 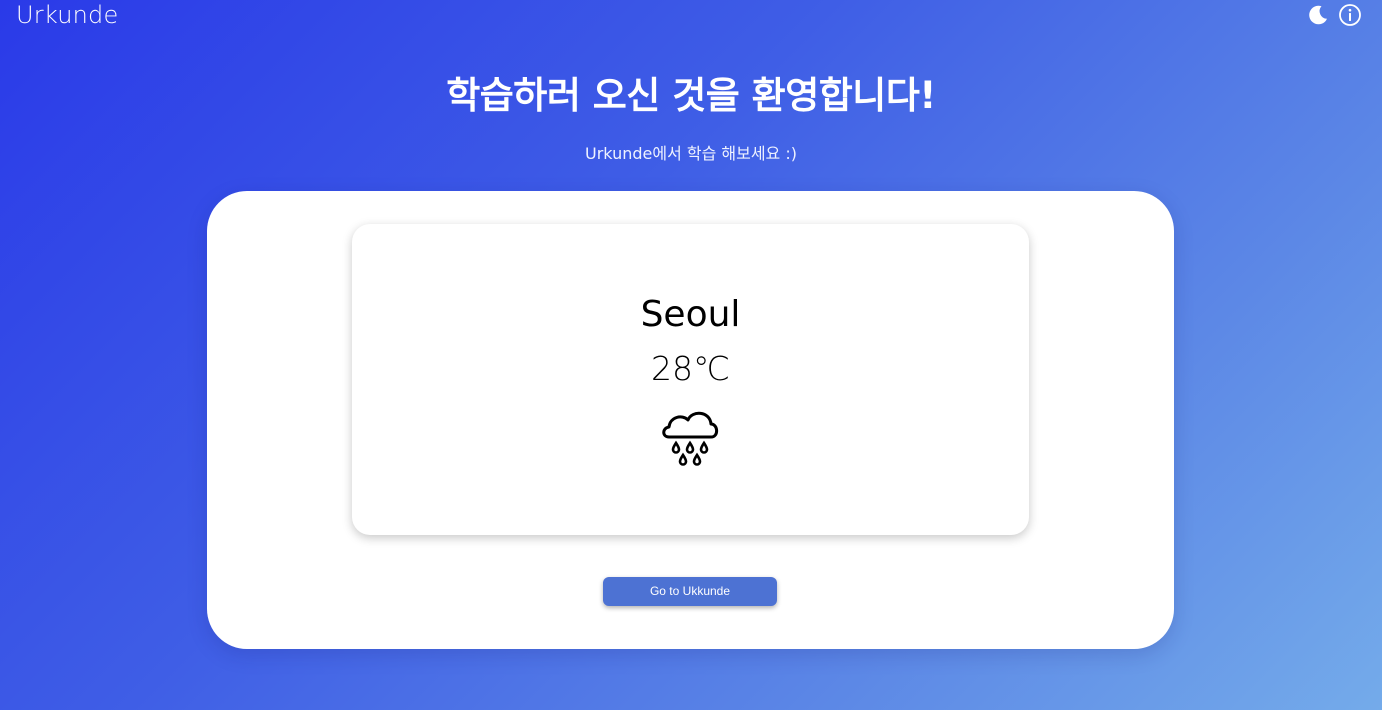 What do you see at coordinates (691, 95) in the screenshot?
I see `welcome-title: 학습하러 오신 것을 환영합니다!` at bounding box center [691, 95].